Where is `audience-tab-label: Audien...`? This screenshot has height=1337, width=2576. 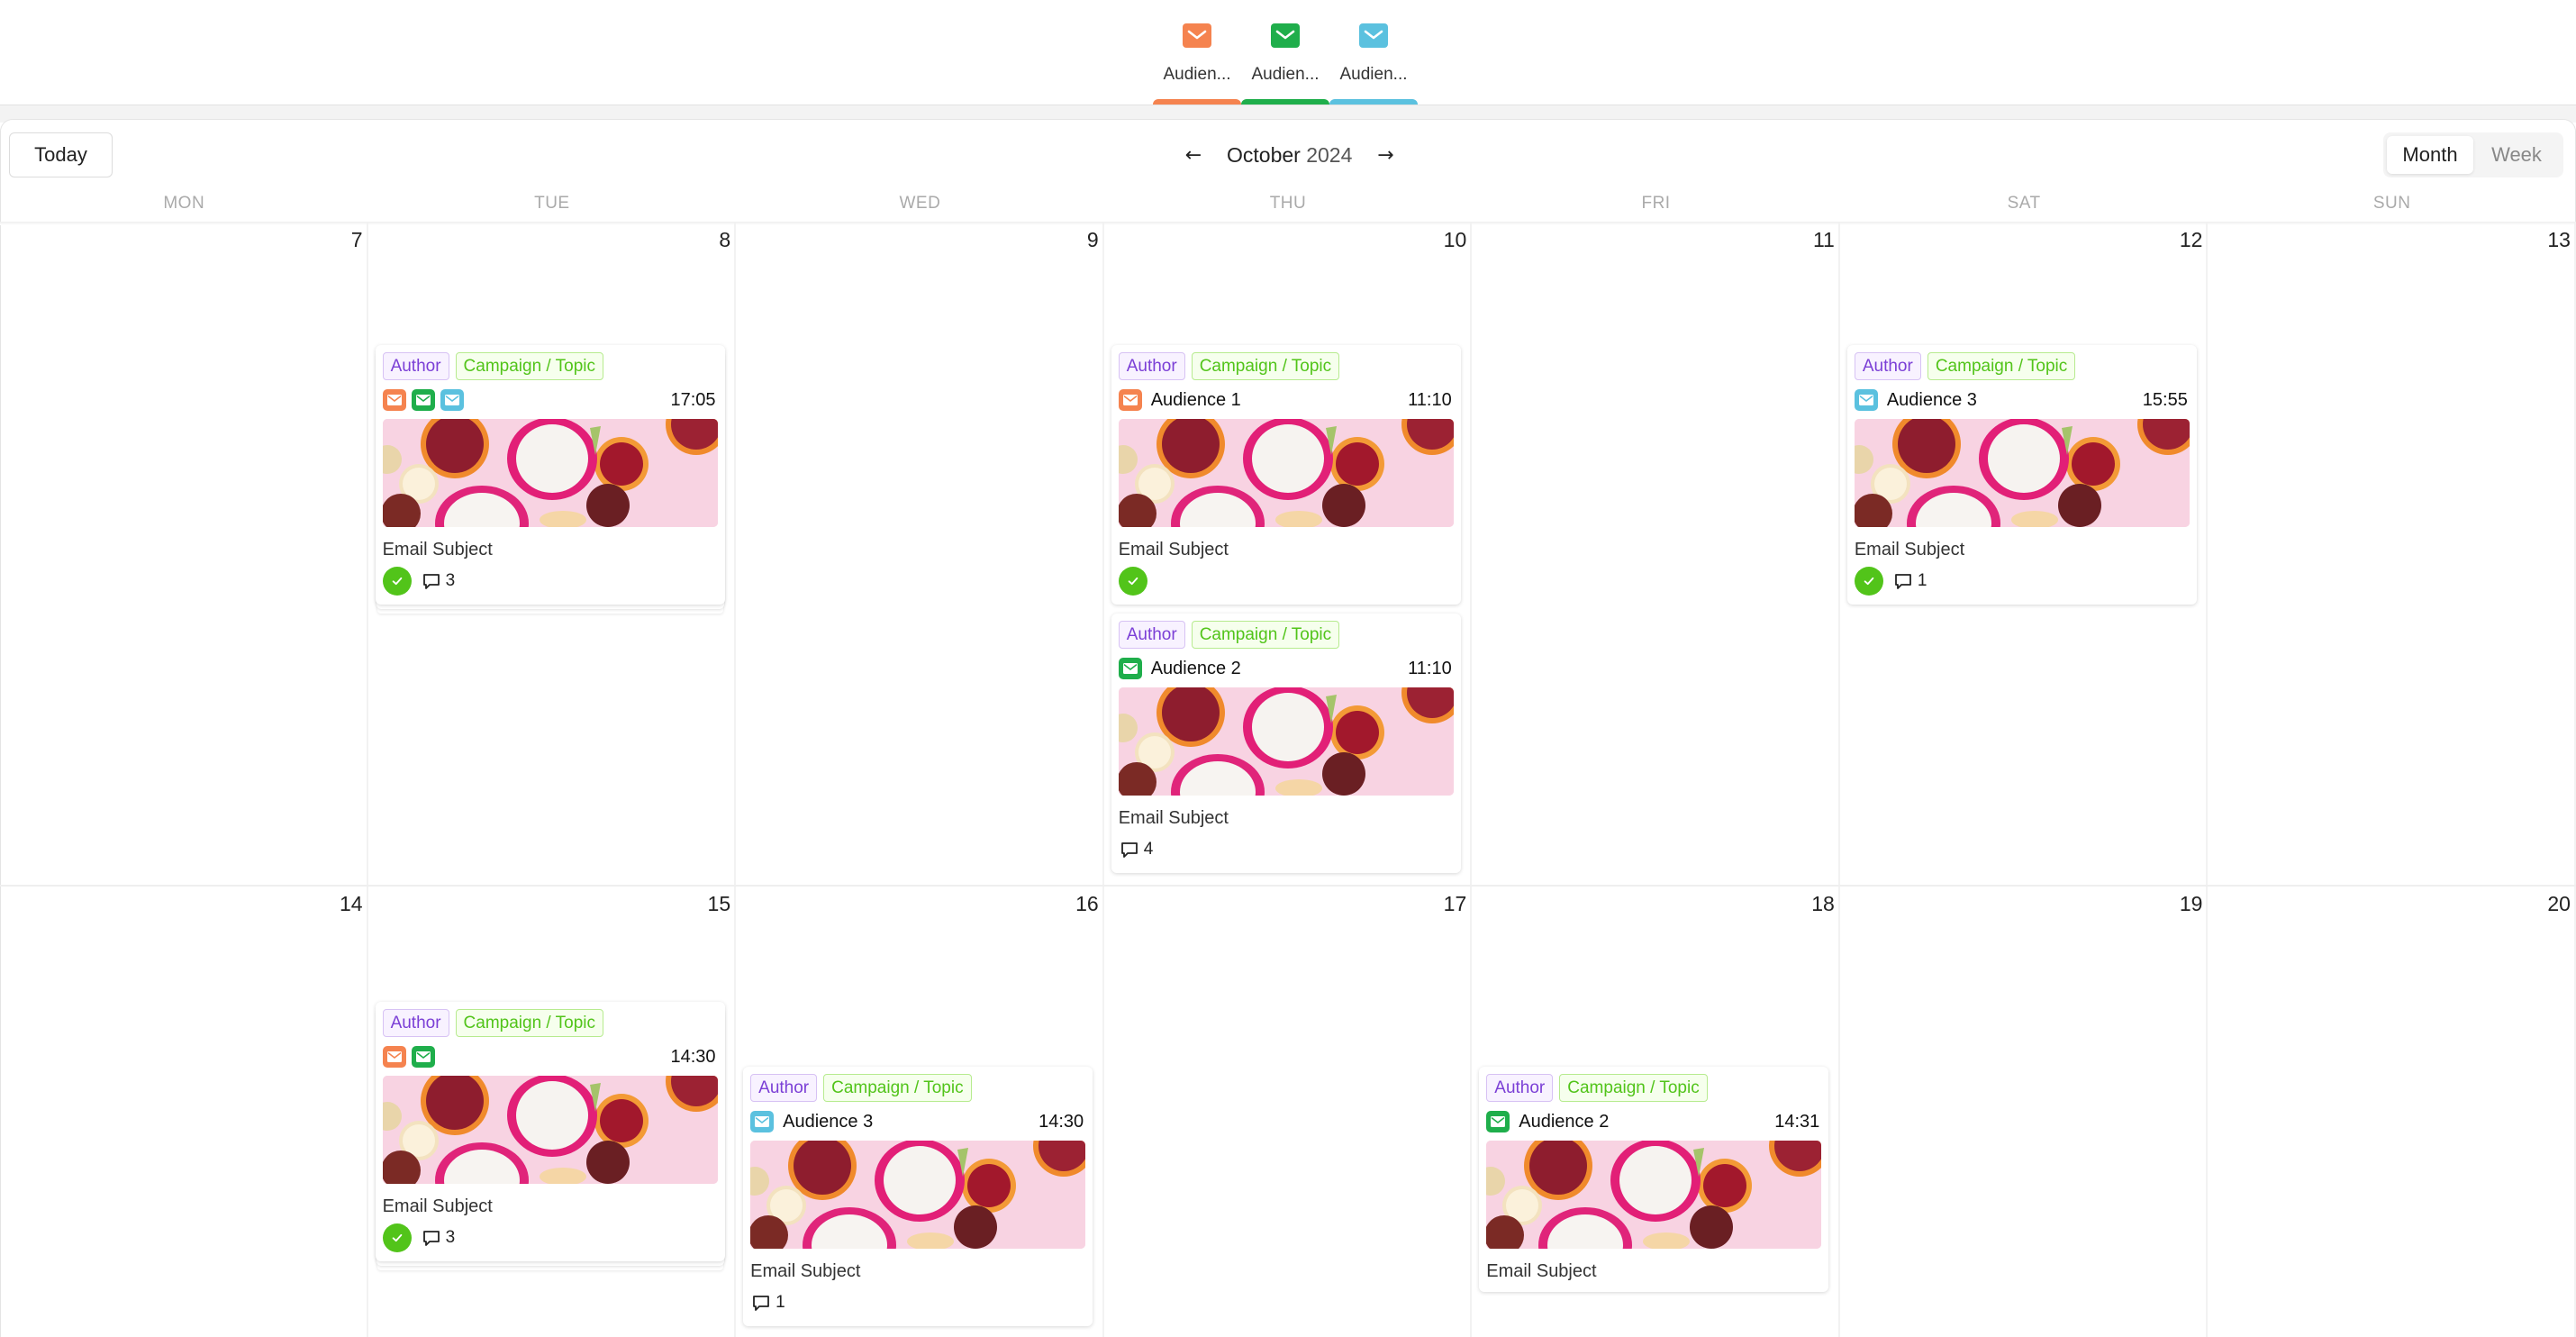
audience-tab-label: Audien... is located at coordinates (1373, 74).